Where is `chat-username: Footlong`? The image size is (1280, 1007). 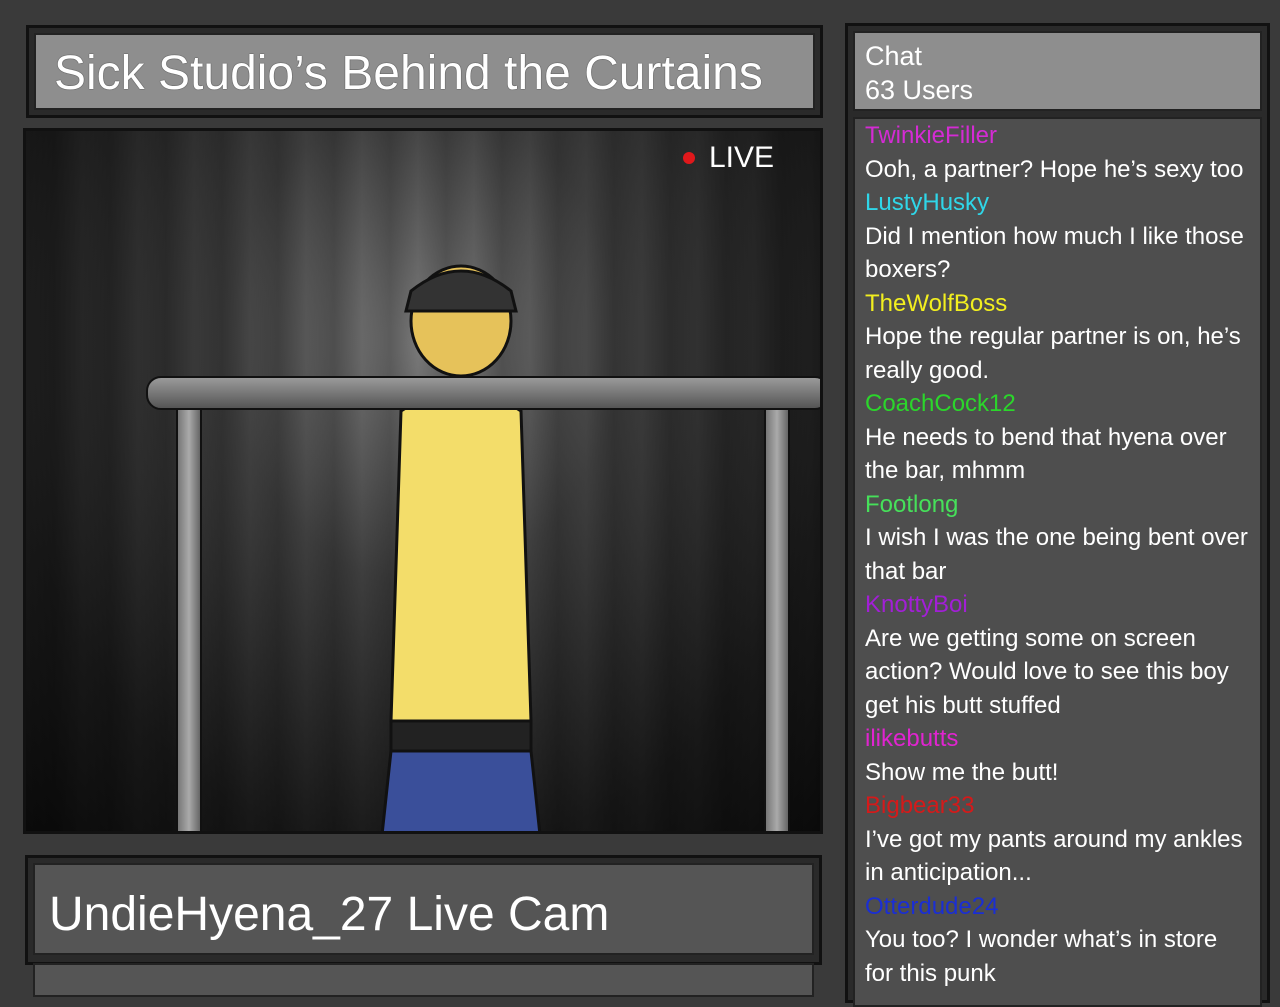 chat-username: Footlong is located at coordinates (1057, 505).